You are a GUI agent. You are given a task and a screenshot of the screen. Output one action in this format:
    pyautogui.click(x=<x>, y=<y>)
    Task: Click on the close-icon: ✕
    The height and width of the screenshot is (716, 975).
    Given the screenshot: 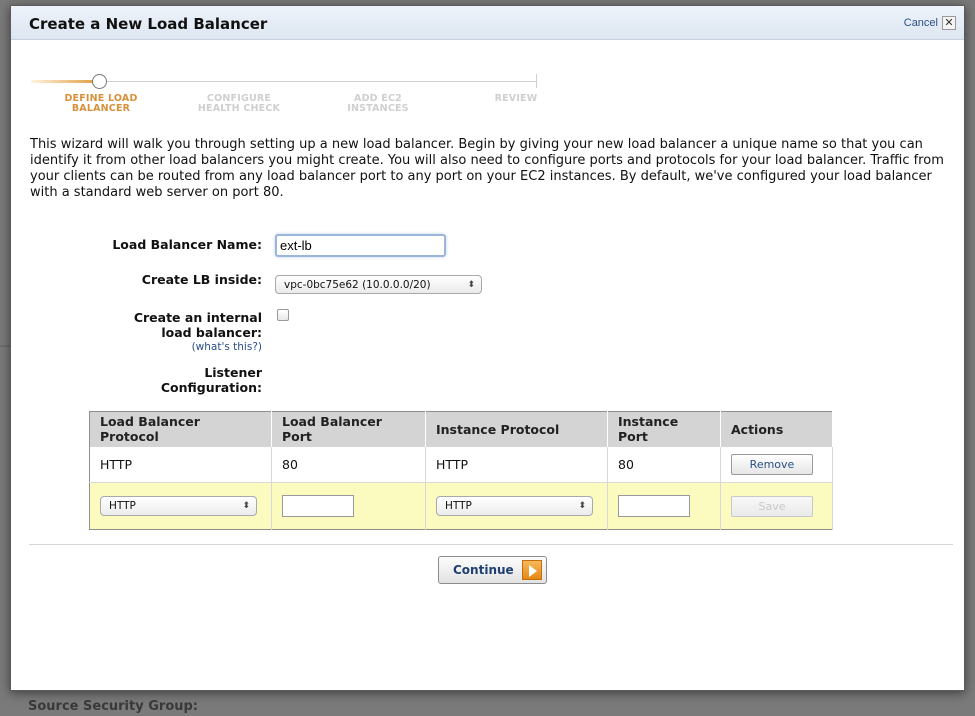 What is the action you would take?
    pyautogui.click(x=949, y=23)
    